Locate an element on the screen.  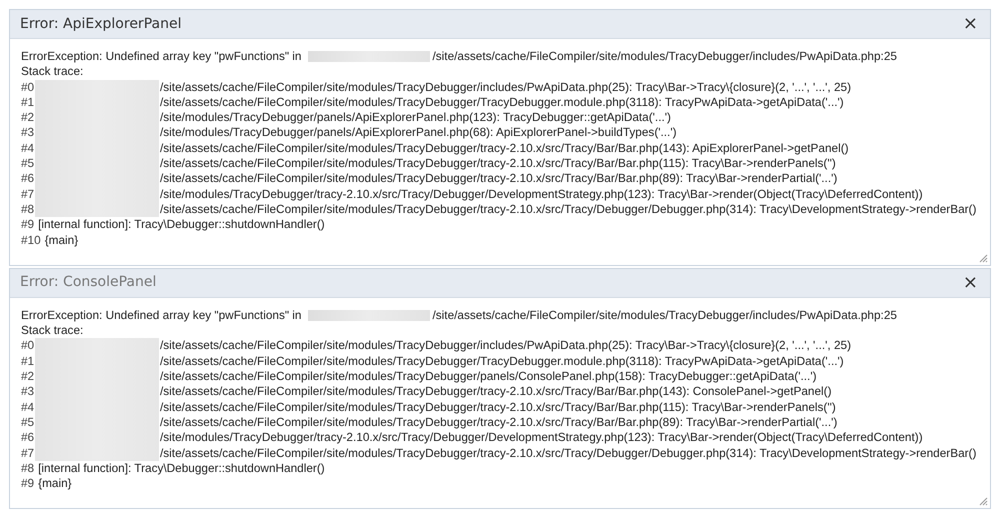
frame-number: #10 is located at coordinates (31, 240).